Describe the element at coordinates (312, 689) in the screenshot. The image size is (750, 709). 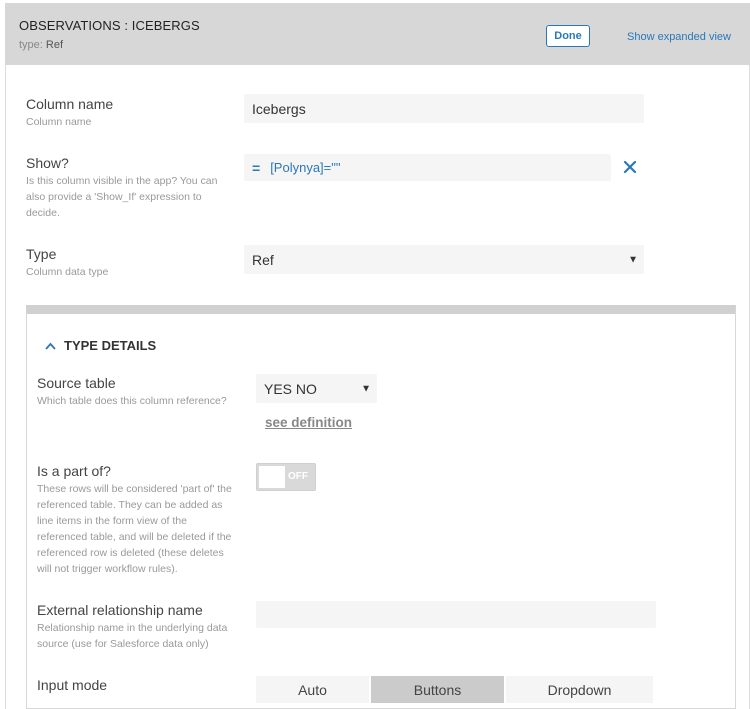
I see `input-mode-option-auto: Auto` at that location.